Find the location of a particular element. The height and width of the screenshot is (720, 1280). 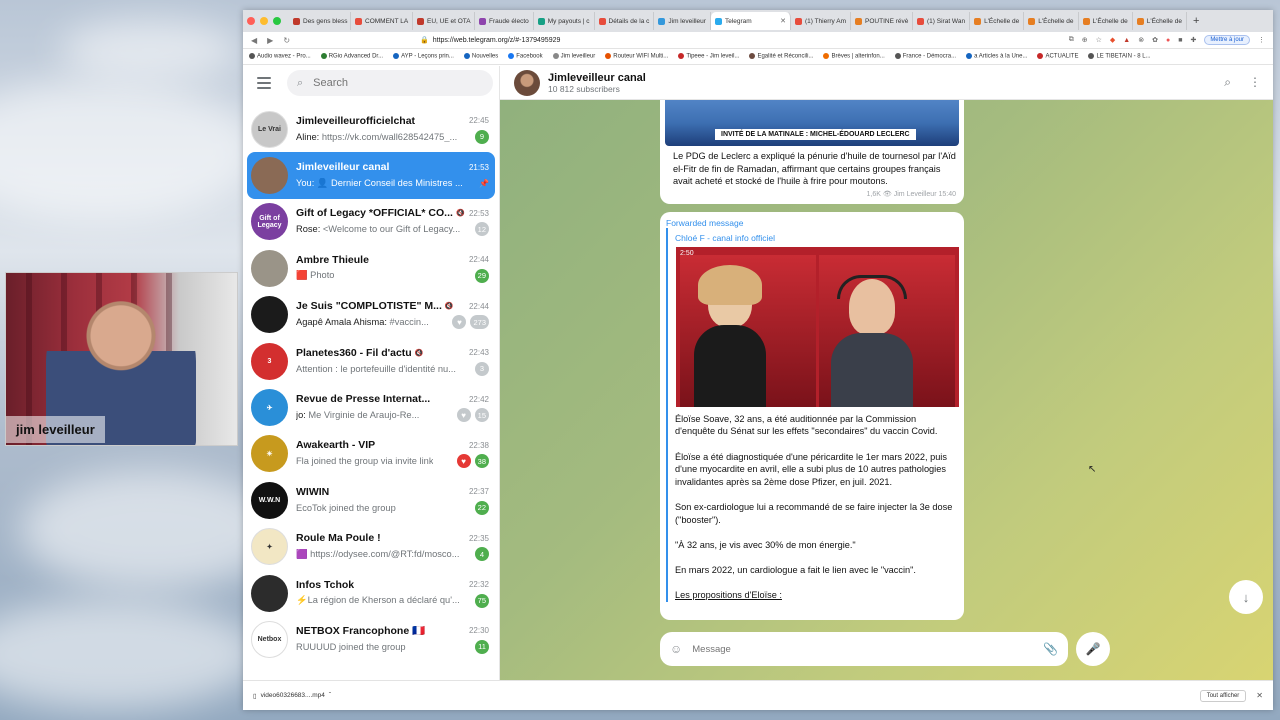

extension-icon: ⧉ is located at coordinates (1071, 40).